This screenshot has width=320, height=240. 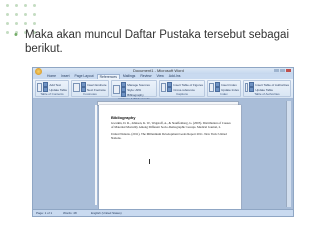 I want to click on bibliography-heading: Bibliography, so click(x=123, y=117).